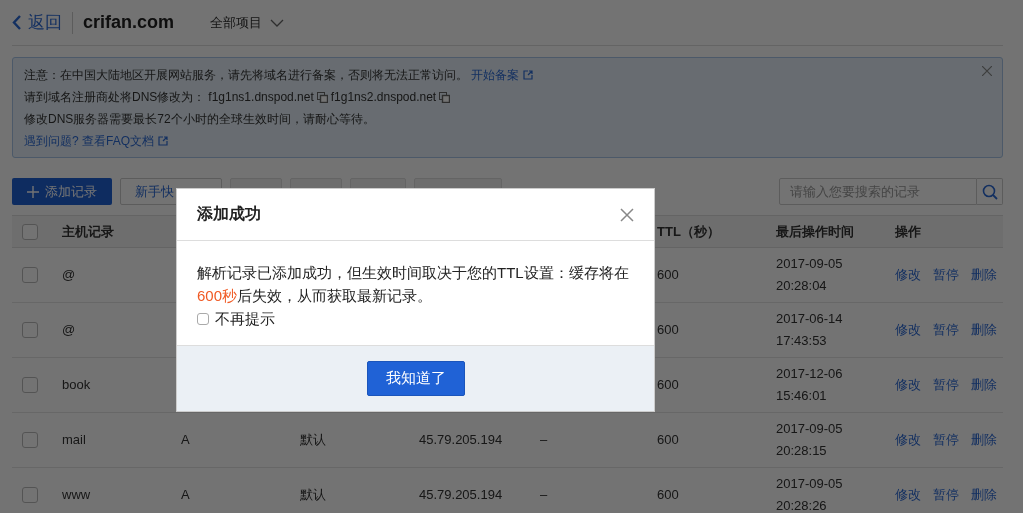 Image resolution: width=1023 pixels, height=513 pixels. Describe the element at coordinates (247, 22) in the screenshot. I see `project-dropdown: 全部项目` at that location.